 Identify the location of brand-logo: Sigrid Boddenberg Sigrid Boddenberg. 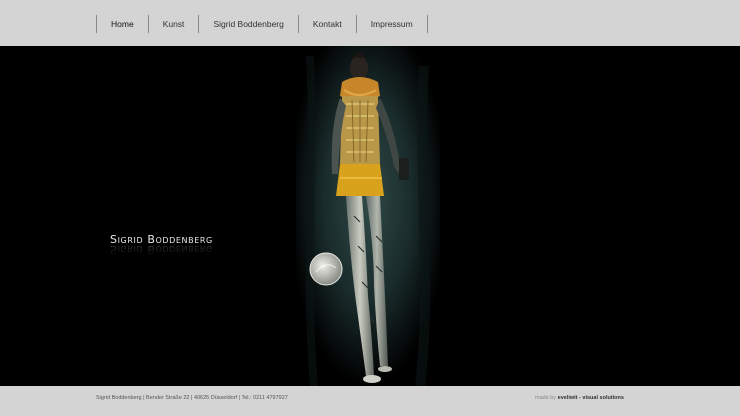
(190, 244).